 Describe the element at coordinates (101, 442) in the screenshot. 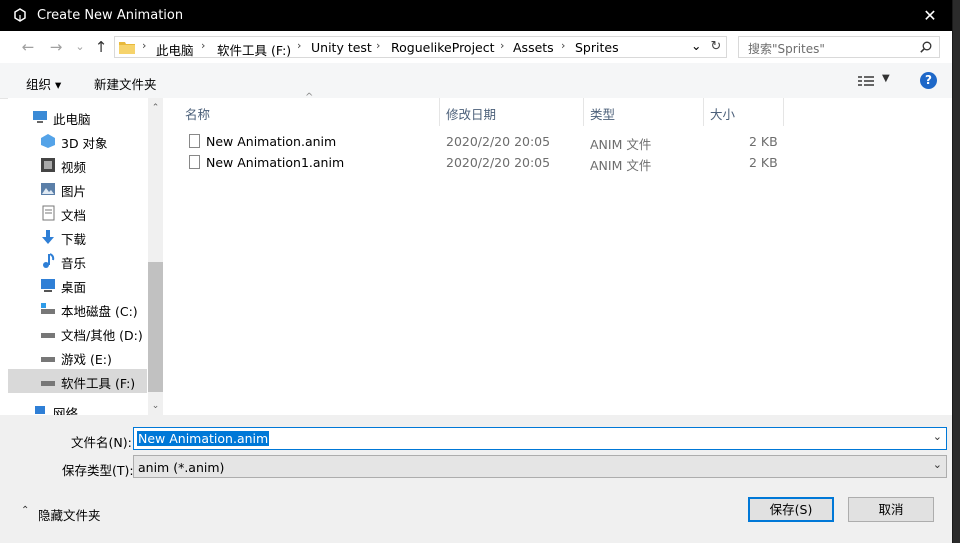

I see `filename-label: 文件名(N):` at that location.